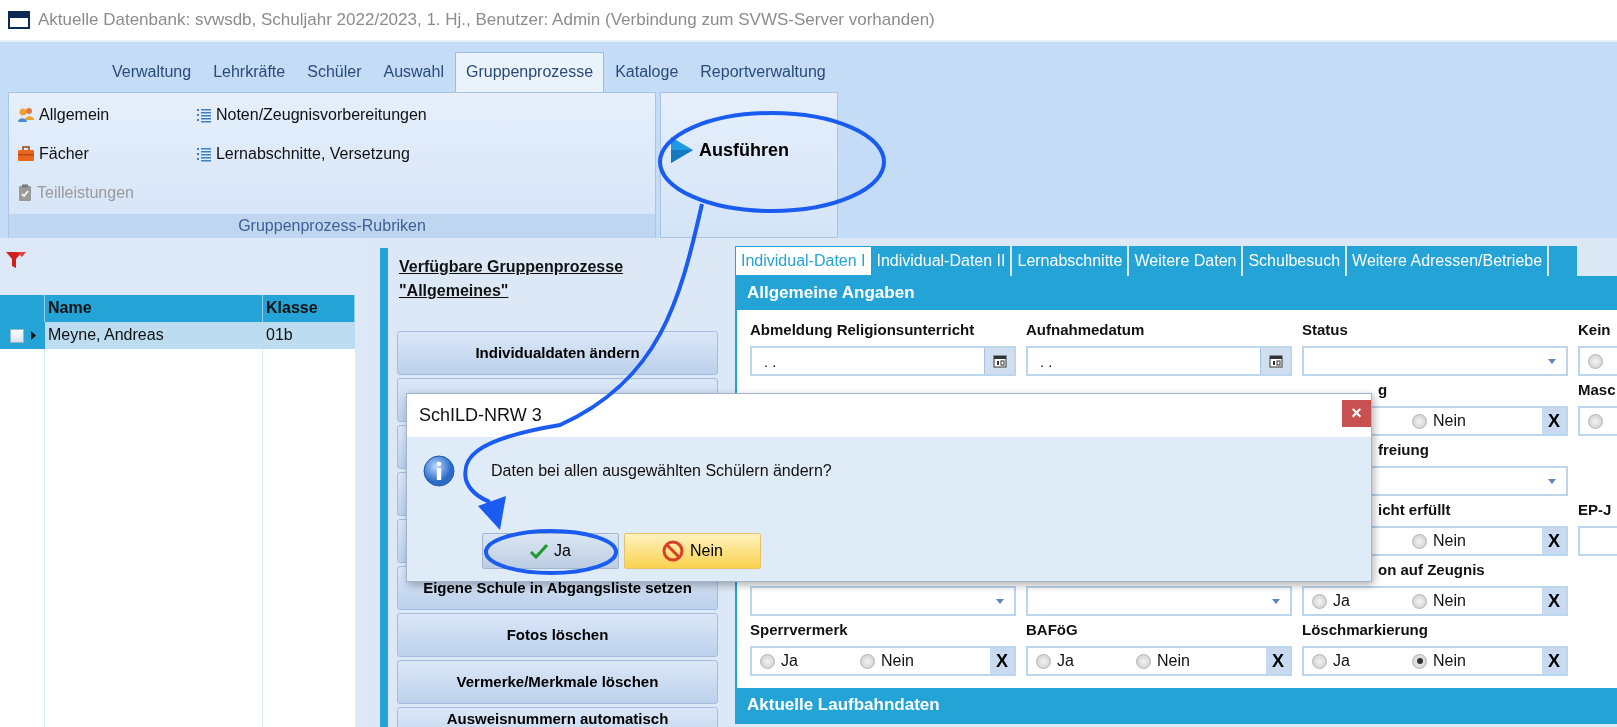  I want to click on field-label: on auf Zeugnis, so click(1431, 569).